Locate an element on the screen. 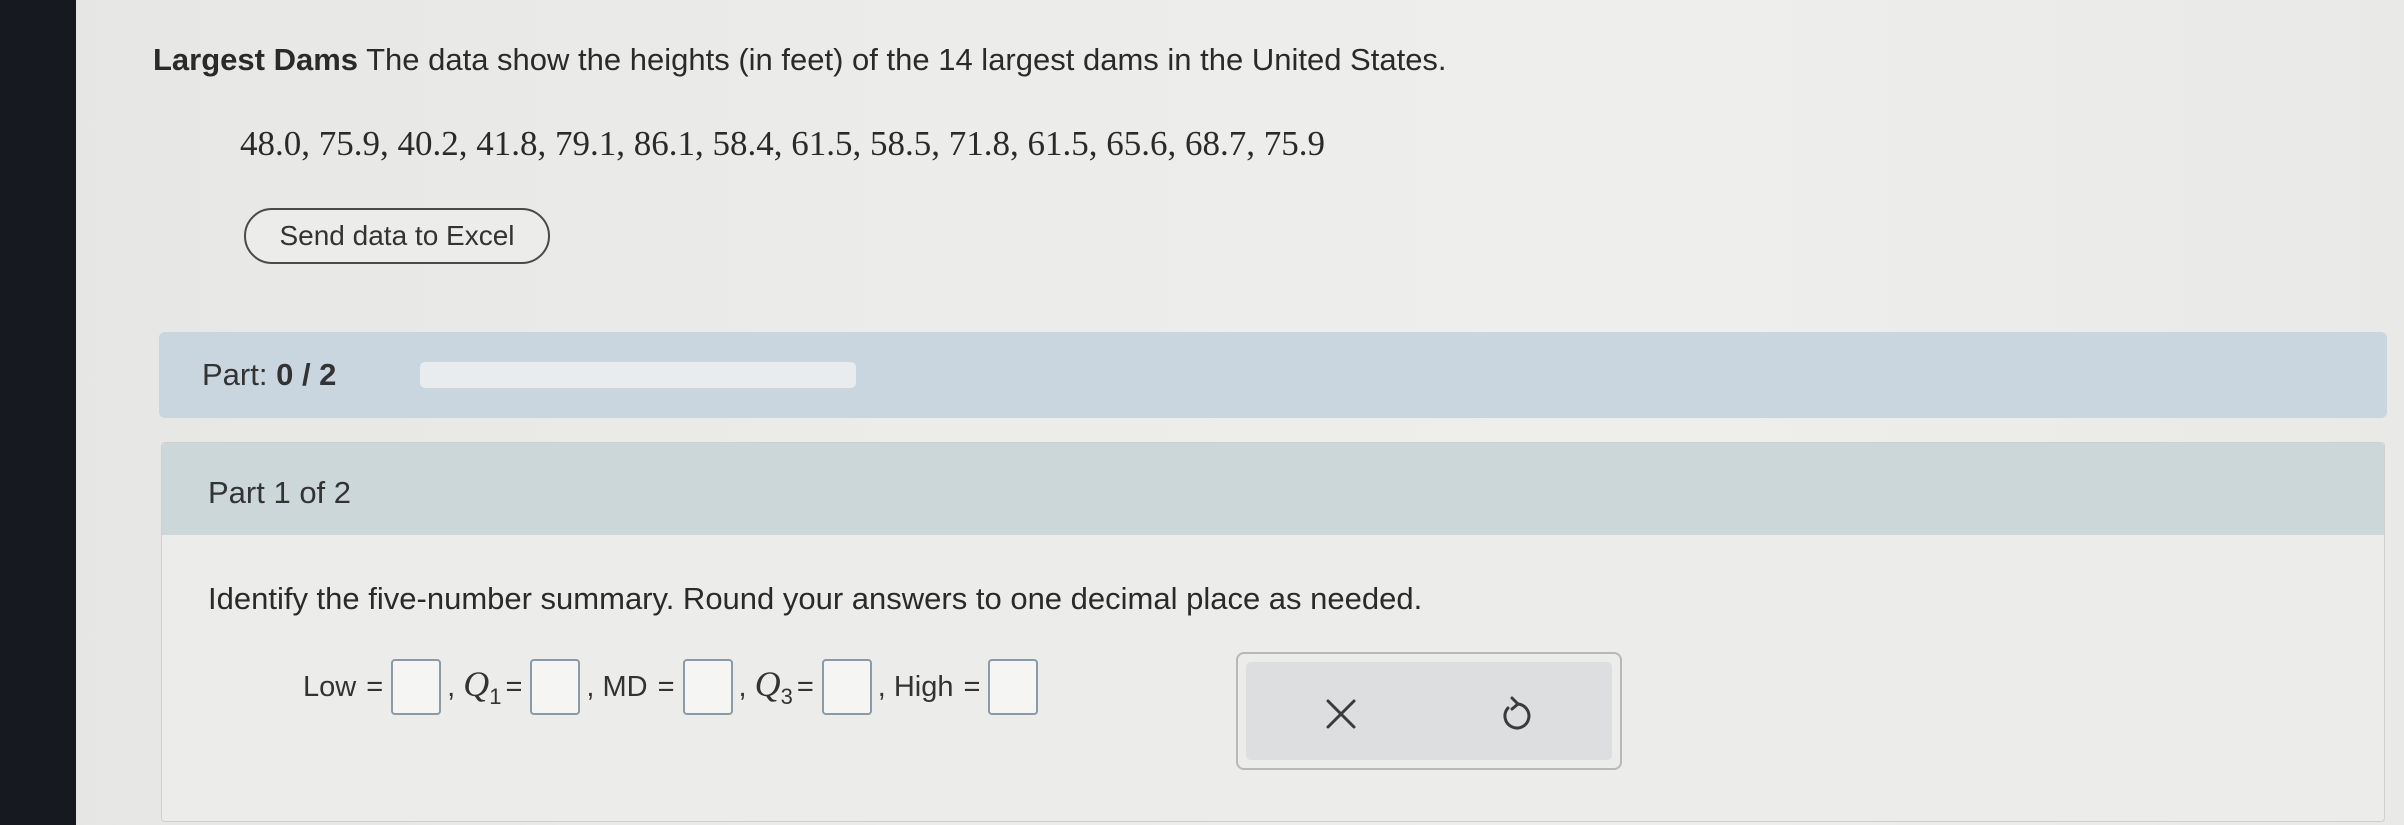  undo-icon is located at coordinates (1517, 713).